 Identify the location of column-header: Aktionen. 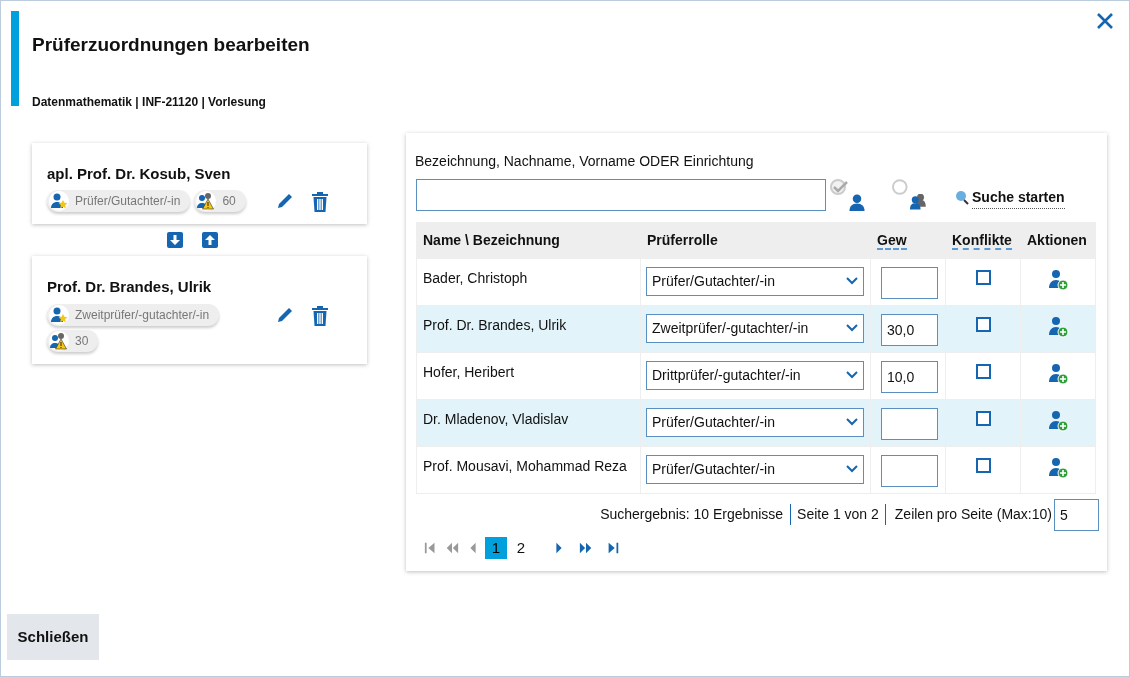
(1057, 239).